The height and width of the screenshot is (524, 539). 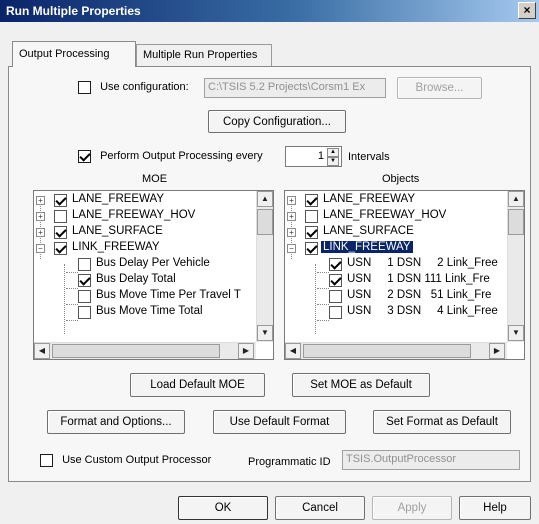 I want to click on tree-item-label: Bus Delay Total, so click(x=136, y=279).